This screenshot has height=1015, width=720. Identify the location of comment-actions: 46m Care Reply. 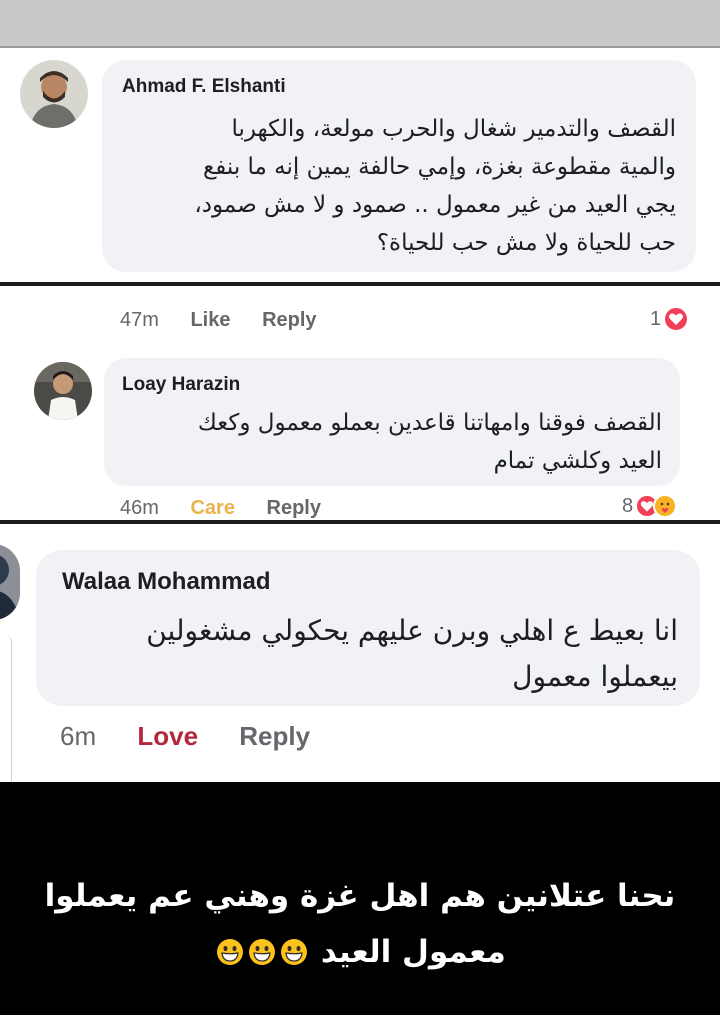
(220, 508).